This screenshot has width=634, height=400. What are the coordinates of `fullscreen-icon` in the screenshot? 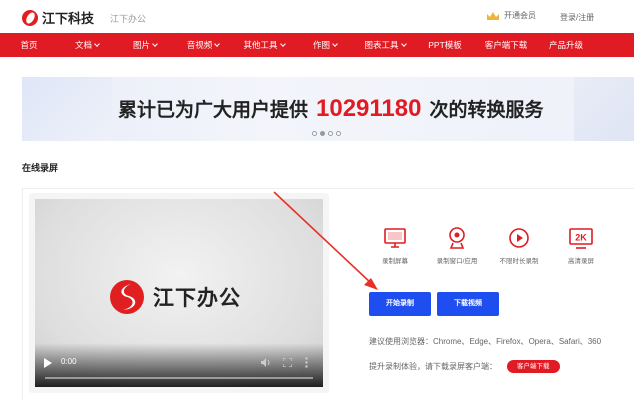 It's located at (287, 362).